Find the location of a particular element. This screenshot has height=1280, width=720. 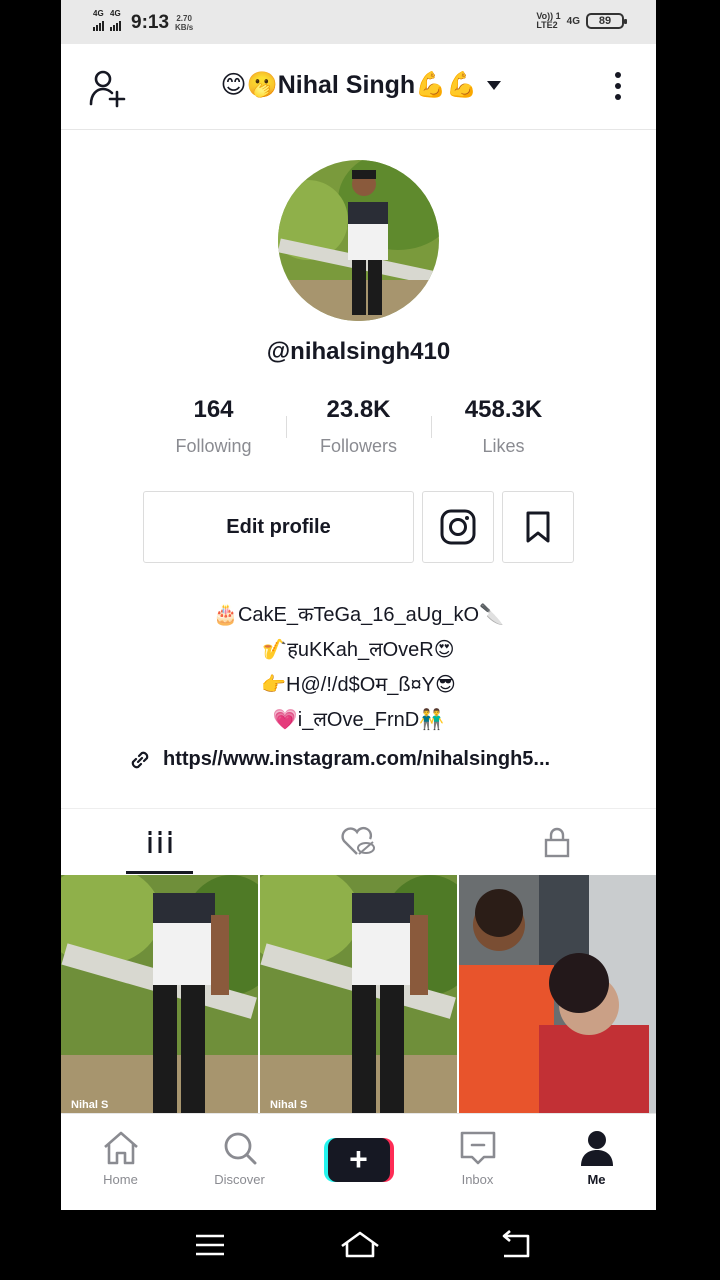

status-bar: 4G 4G 9:13 2.70 KB/s Vo)) 1 LTE2 4G 89 is located at coordinates (358, 22).